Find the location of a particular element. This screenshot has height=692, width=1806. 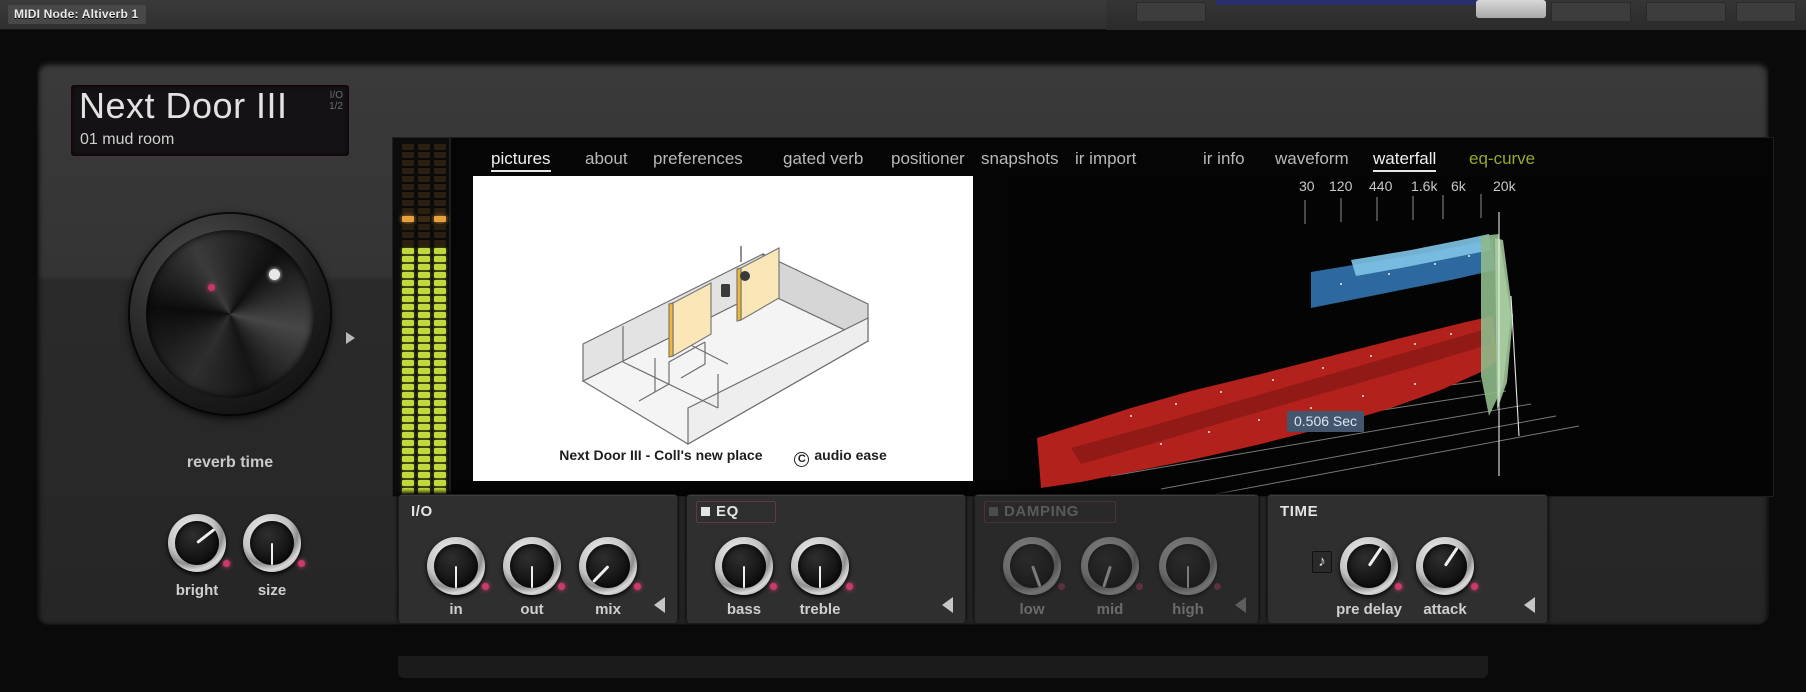

menu-item-waveform: waveform is located at coordinates (1312, 159).